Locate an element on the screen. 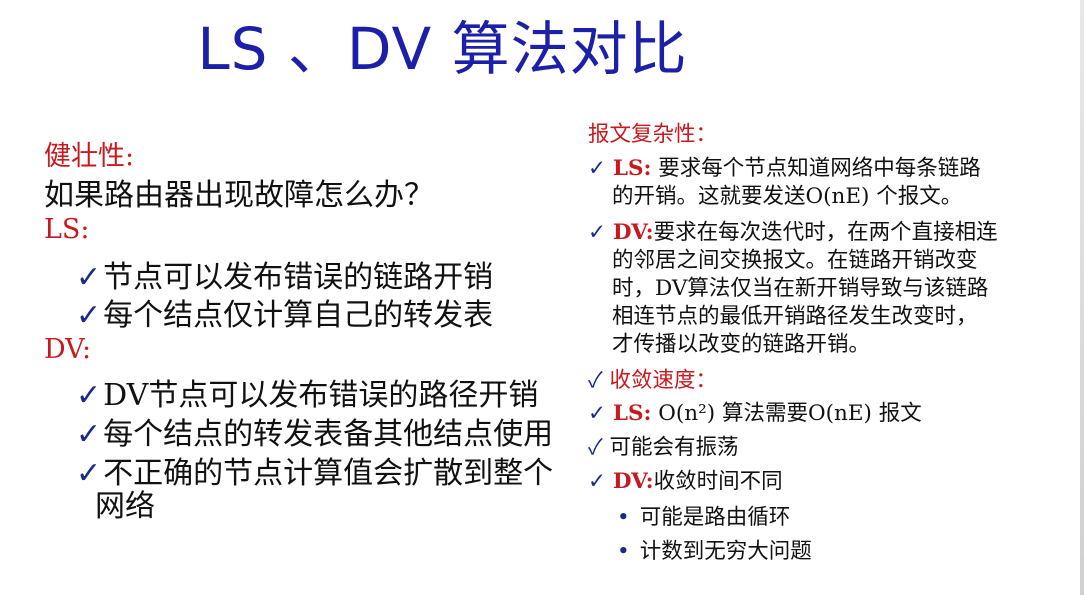 This screenshot has width=1084, height=595. list-item-continuation: 相连节点的最低开销路径发生改变时， is located at coordinates (795, 316).